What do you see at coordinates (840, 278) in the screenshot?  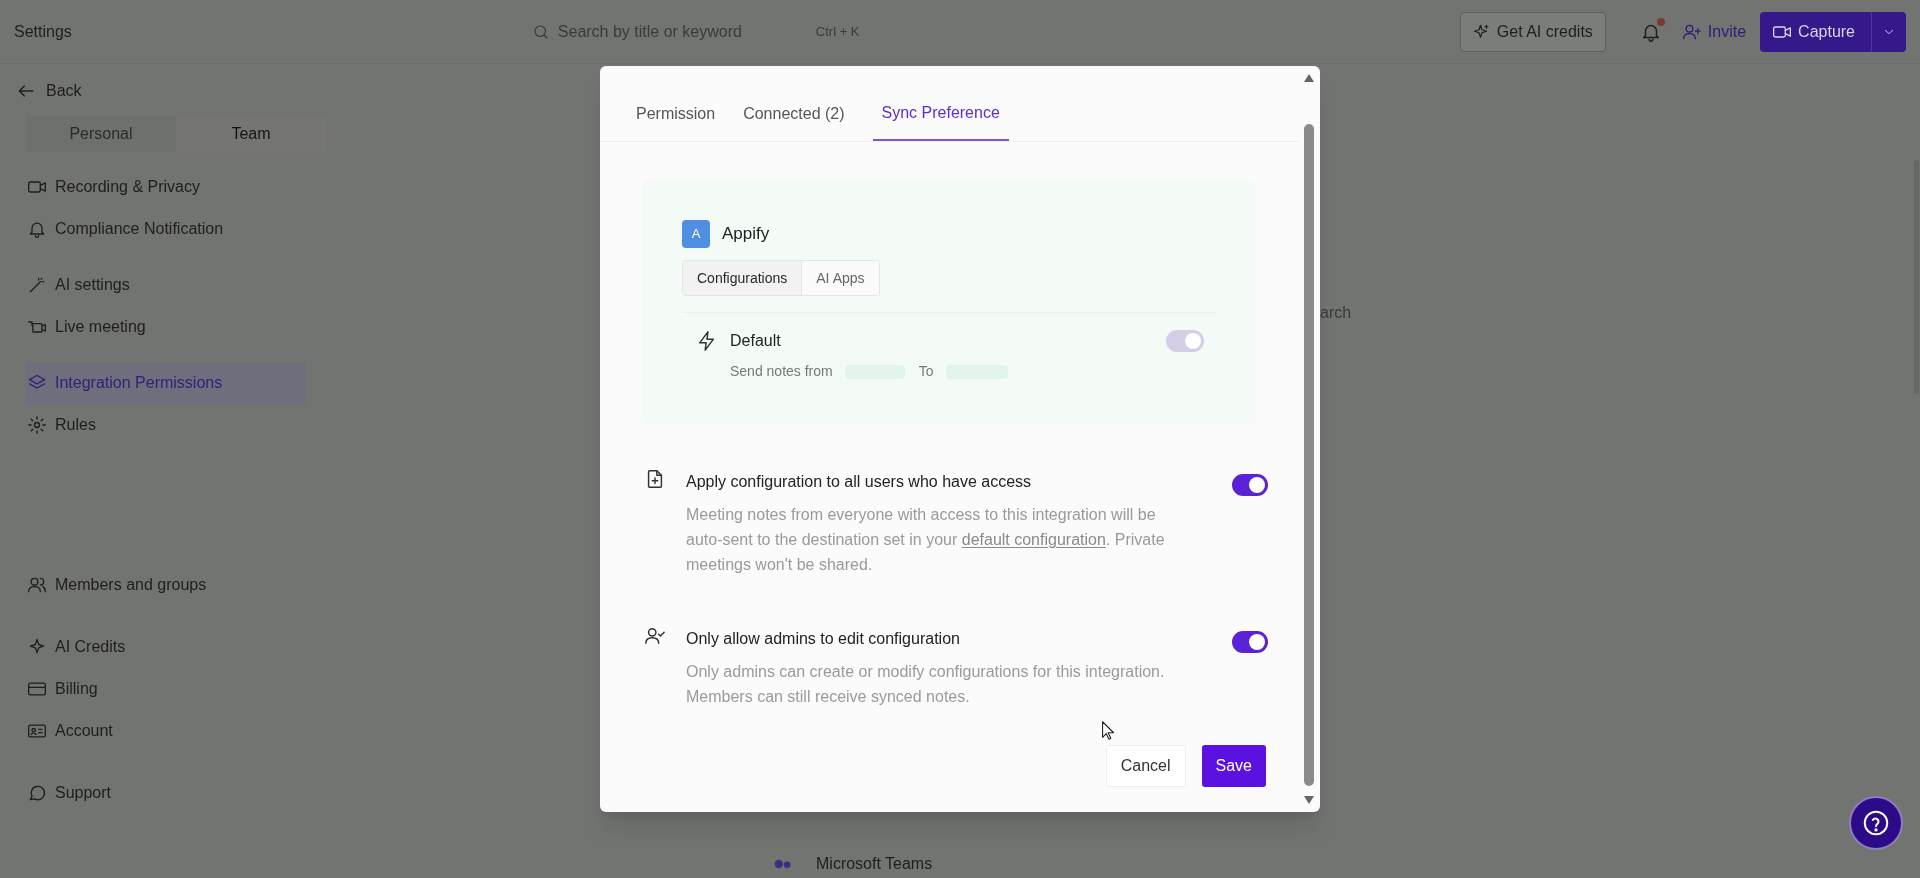 I see `segment-tab: AI Apps` at bounding box center [840, 278].